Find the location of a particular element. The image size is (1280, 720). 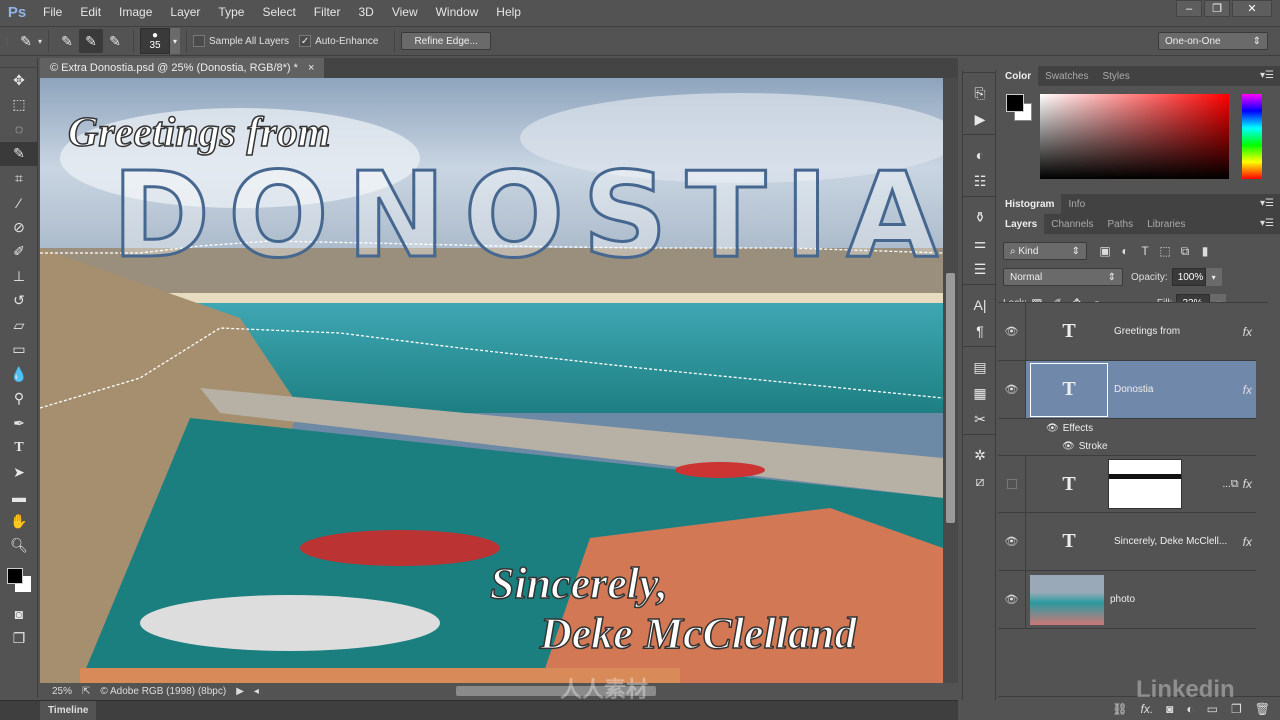

tab-histogram: Histogram is located at coordinates (1030, 204).